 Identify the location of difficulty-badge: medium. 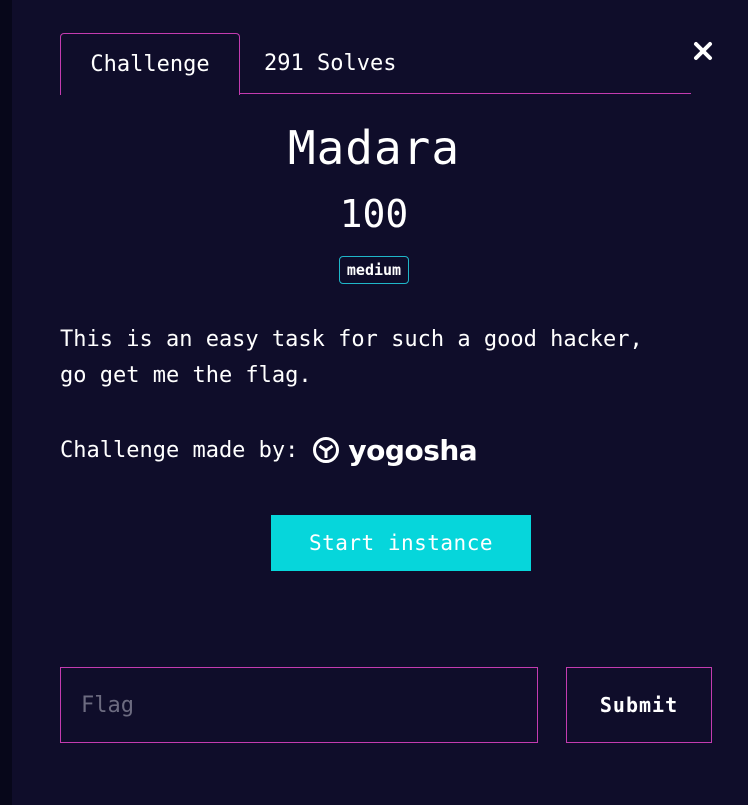
(374, 270).